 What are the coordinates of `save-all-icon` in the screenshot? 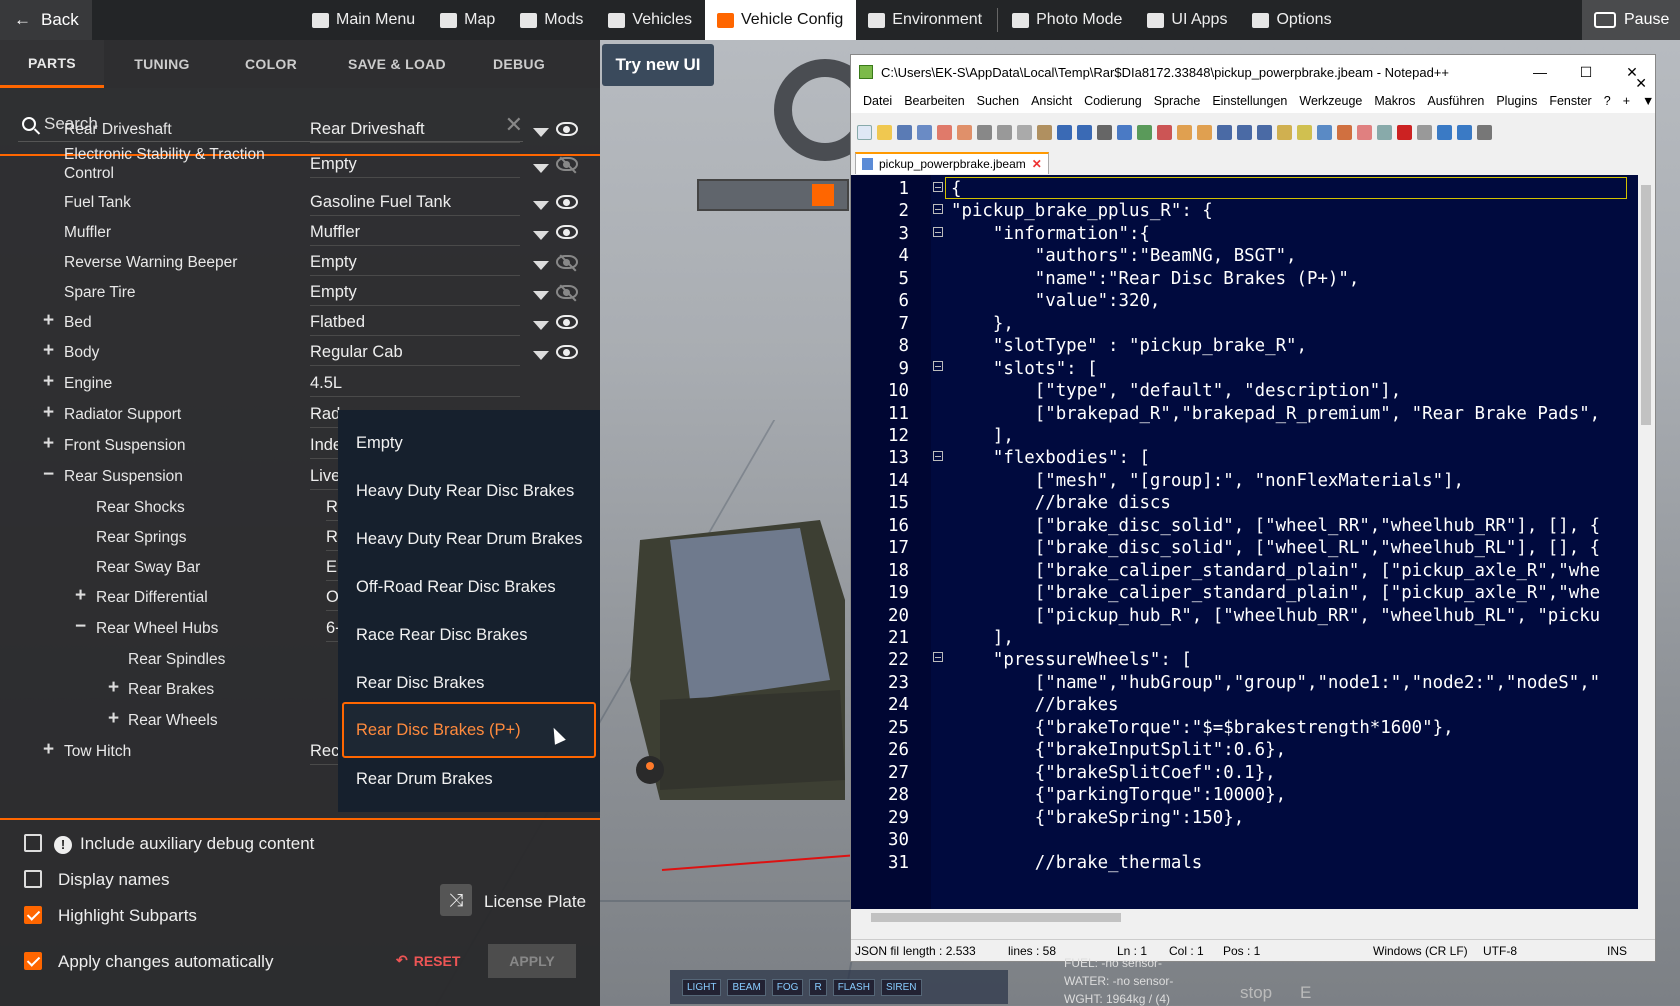 It's located at (924, 132).